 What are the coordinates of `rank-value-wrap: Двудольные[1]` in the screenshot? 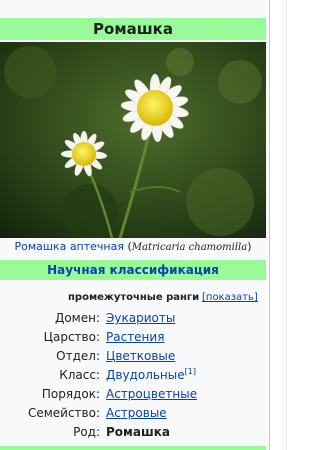 It's located at (151, 375).